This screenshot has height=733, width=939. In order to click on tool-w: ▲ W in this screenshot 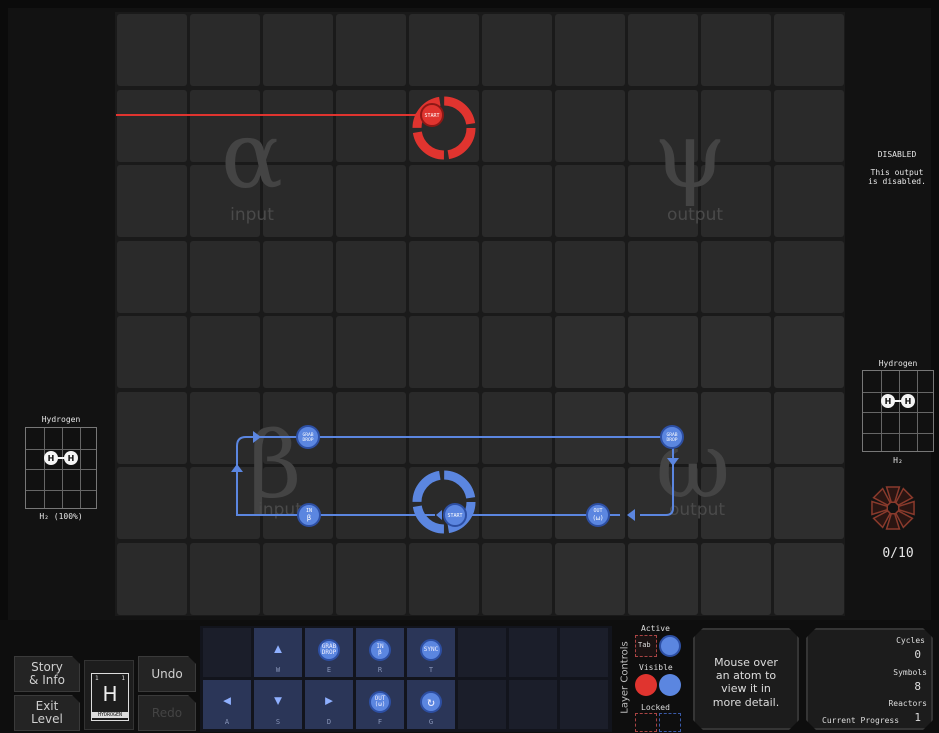, I will do `click(278, 652)`.